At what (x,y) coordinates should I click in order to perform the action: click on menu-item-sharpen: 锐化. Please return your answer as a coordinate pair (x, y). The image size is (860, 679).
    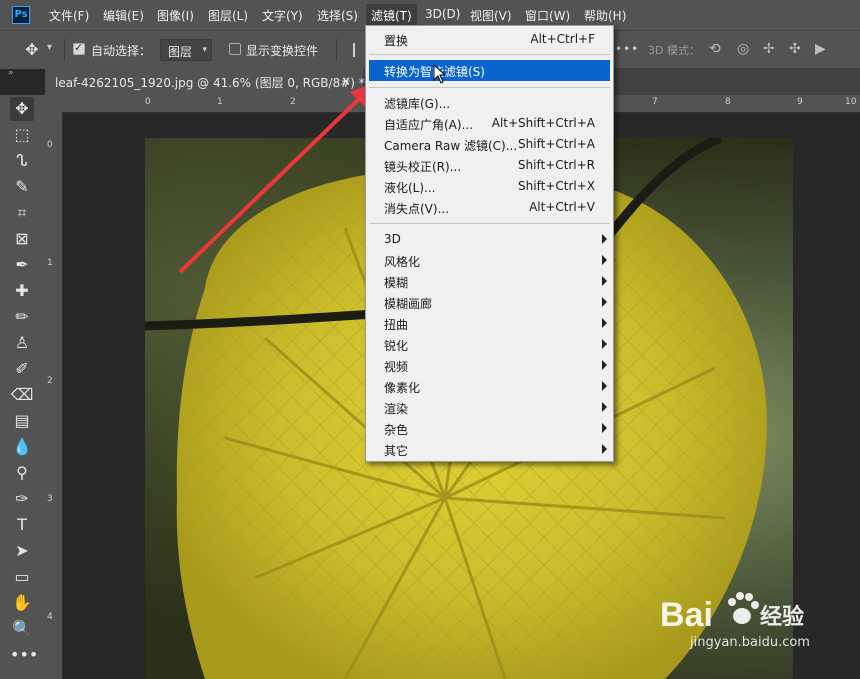
    Looking at the image, I should click on (489, 344).